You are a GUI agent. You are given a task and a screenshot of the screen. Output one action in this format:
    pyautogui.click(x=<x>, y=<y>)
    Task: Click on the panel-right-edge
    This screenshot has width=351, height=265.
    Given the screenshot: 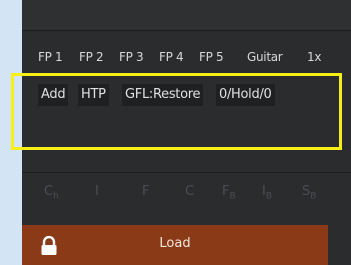 What is the action you would take?
    pyautogui.click(x=339, y=245)
    